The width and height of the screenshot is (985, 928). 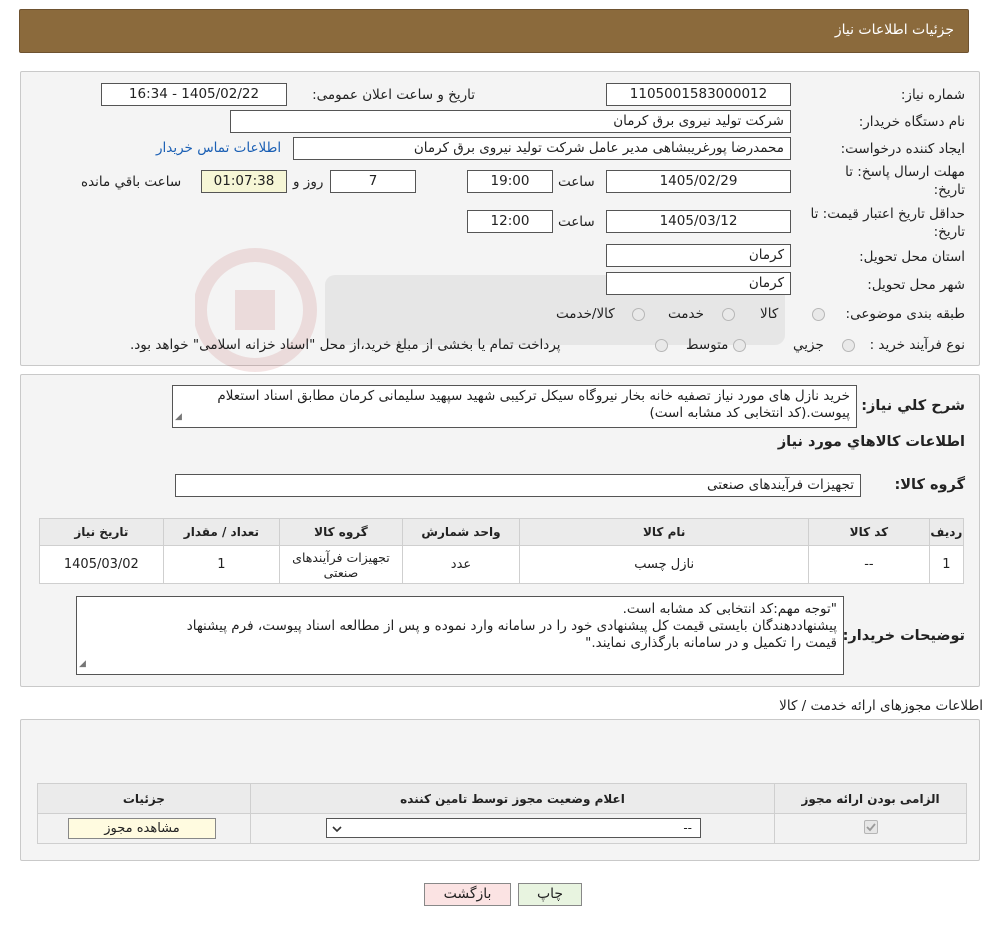 I want to click on category-radio-goods, so click(x=818, y=314).